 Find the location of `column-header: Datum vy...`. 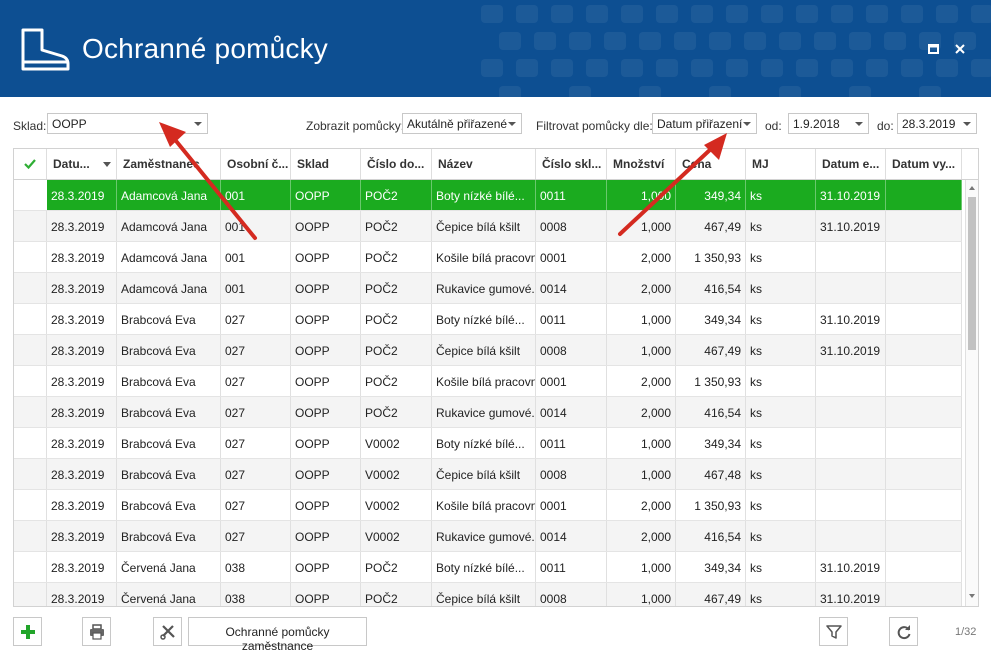

column-header: Datum vy... is located at coordinates (924, 164).